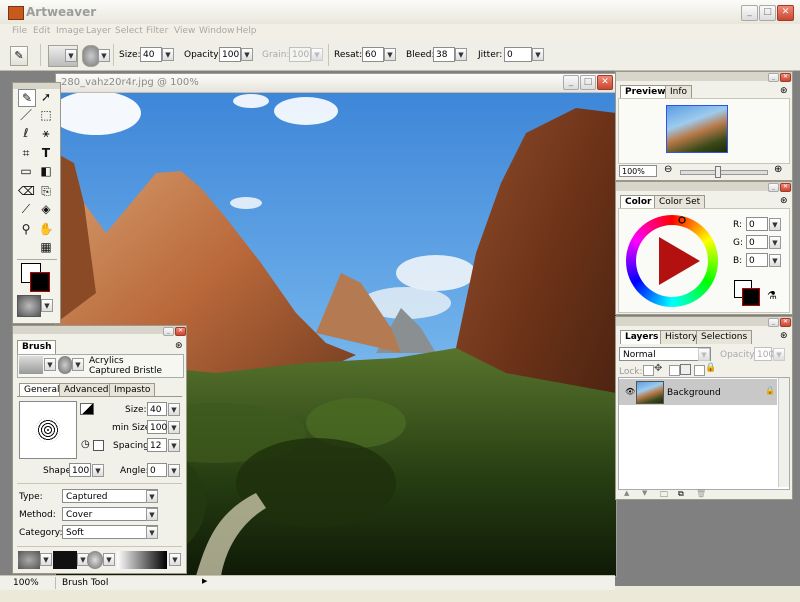 This screenshot has height=602, width=800. What do you see at coordinates (645, 92) in the screenshot?
I see `tab-preview: Preview` at bounding box center [645, 92].